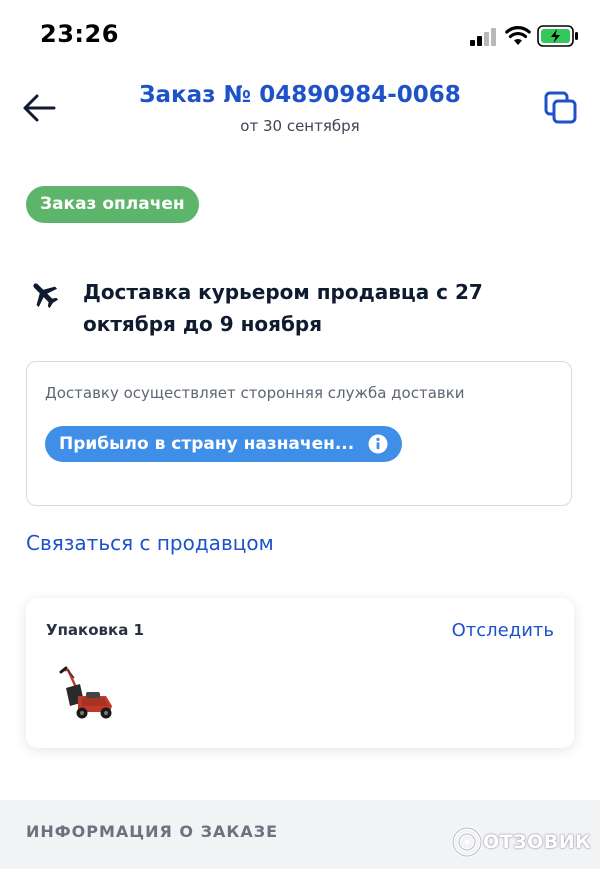 The height and width of the screenshot is (869, 600). Describe the element at coordinates (561, 108) in the screenshot. I see `copy-icon` at that location.